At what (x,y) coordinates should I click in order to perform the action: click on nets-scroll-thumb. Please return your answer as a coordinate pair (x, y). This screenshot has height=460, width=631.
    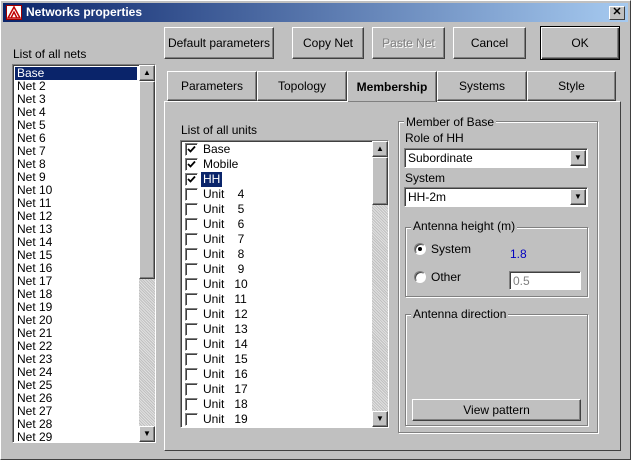
    Looking at the image, I should click on (147, 180).